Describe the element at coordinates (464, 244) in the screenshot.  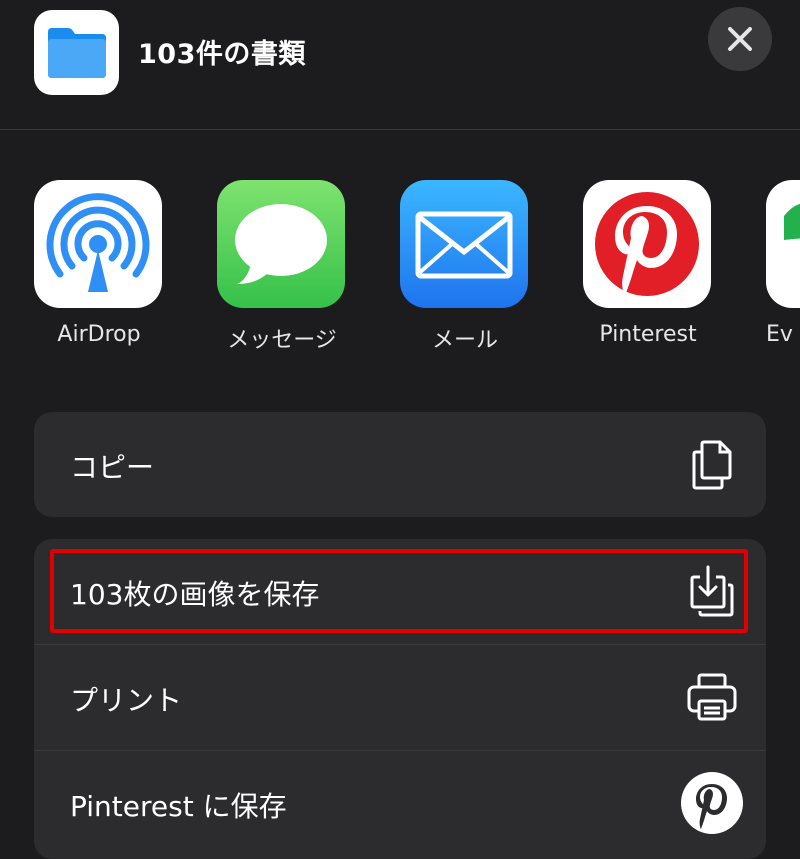
I see `mail-icon` at that location.